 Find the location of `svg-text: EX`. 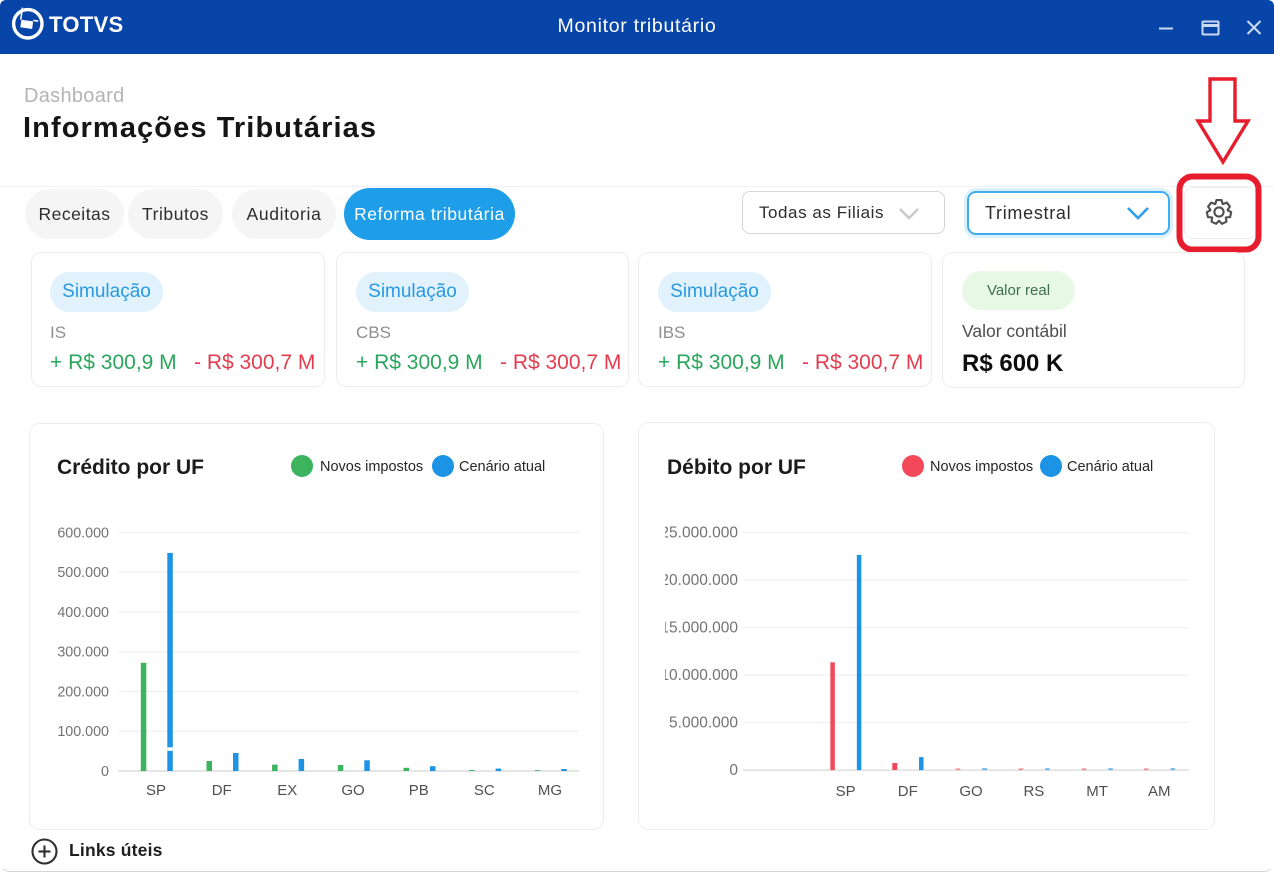

svg-text: EX is located at coordinates (287, 790).